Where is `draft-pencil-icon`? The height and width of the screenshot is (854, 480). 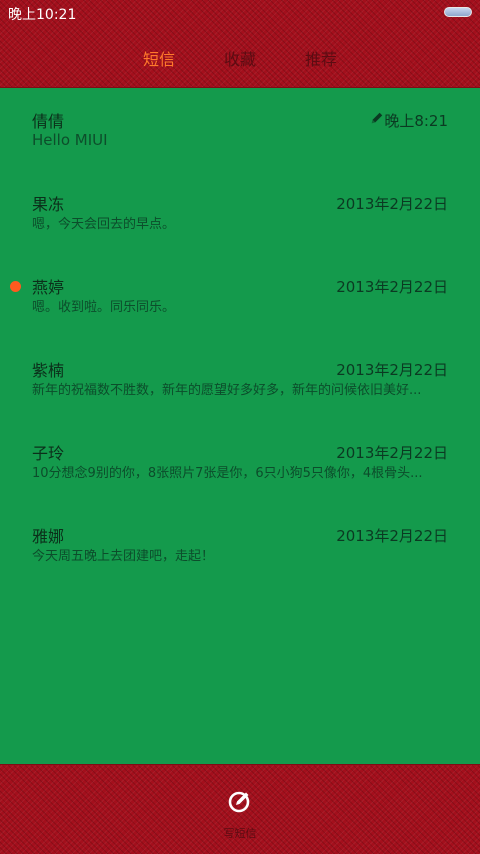 draft-pencil-icon is located at coordinates (377, 118).